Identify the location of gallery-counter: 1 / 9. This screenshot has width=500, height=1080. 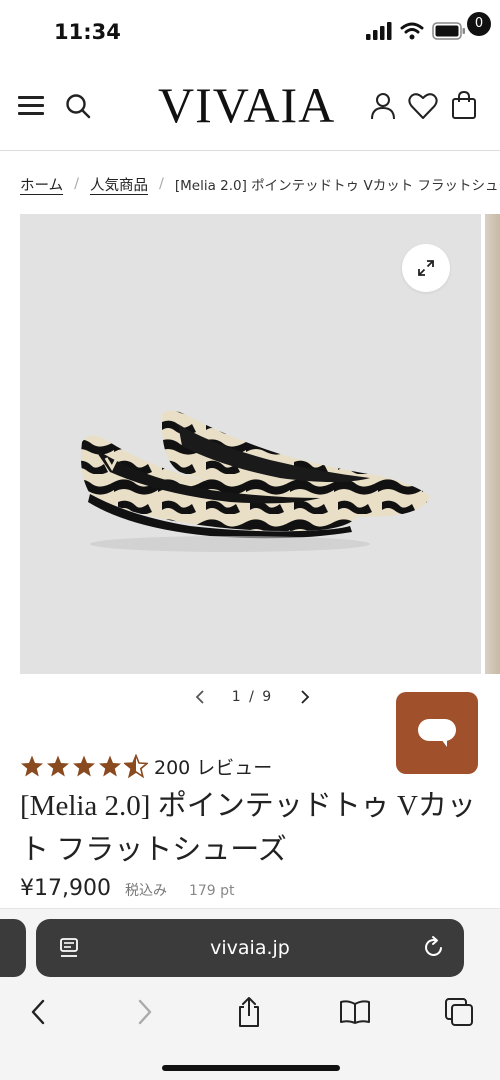
(252, 697).